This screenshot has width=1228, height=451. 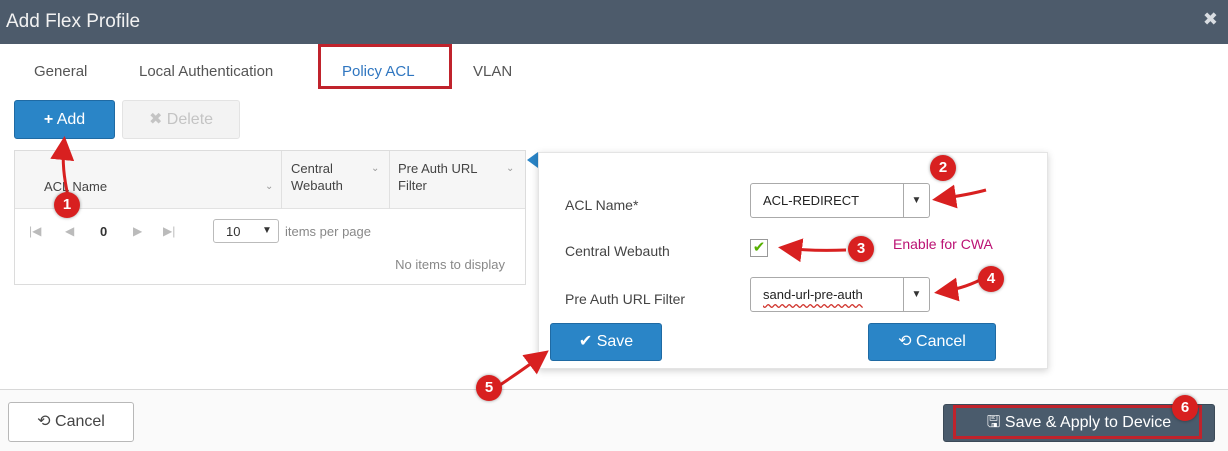 I want to click on annotation-badge-3: 3, so click(x=861, y=249).